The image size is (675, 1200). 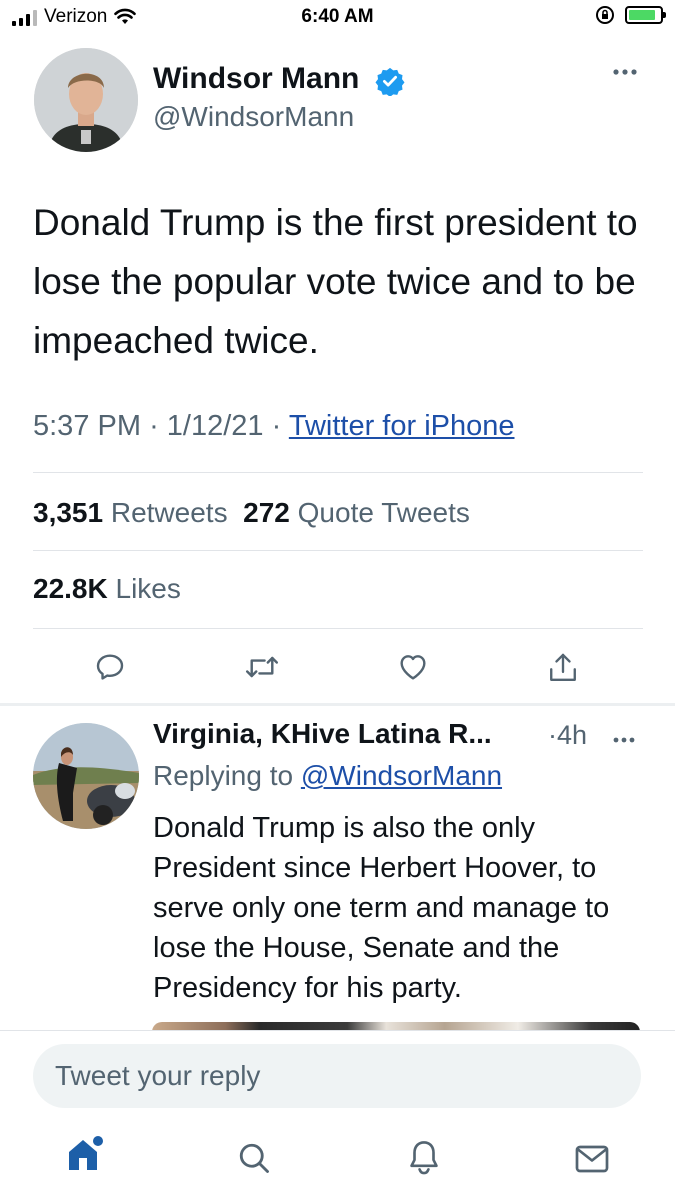 I want to click on home-icon, so click(x=86, y=1153).